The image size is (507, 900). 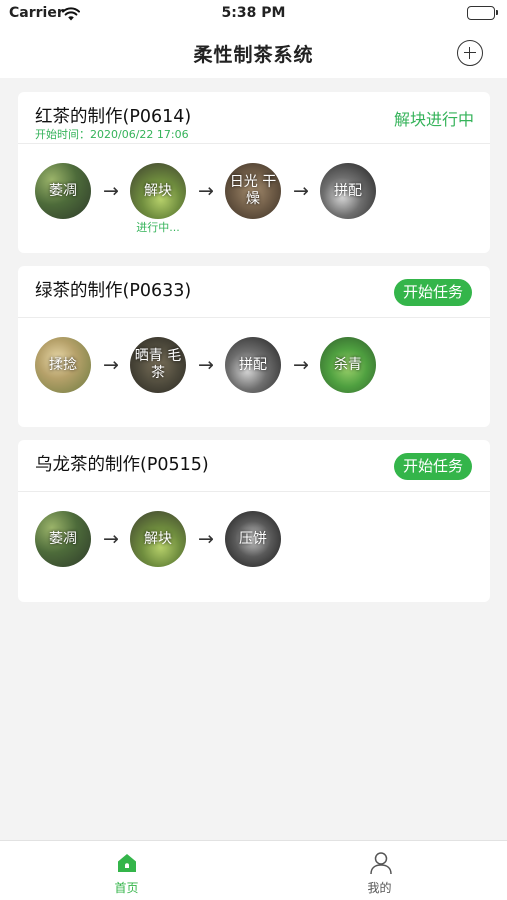 I want to click on step-label: 压饼, so click(x=253, y=538).